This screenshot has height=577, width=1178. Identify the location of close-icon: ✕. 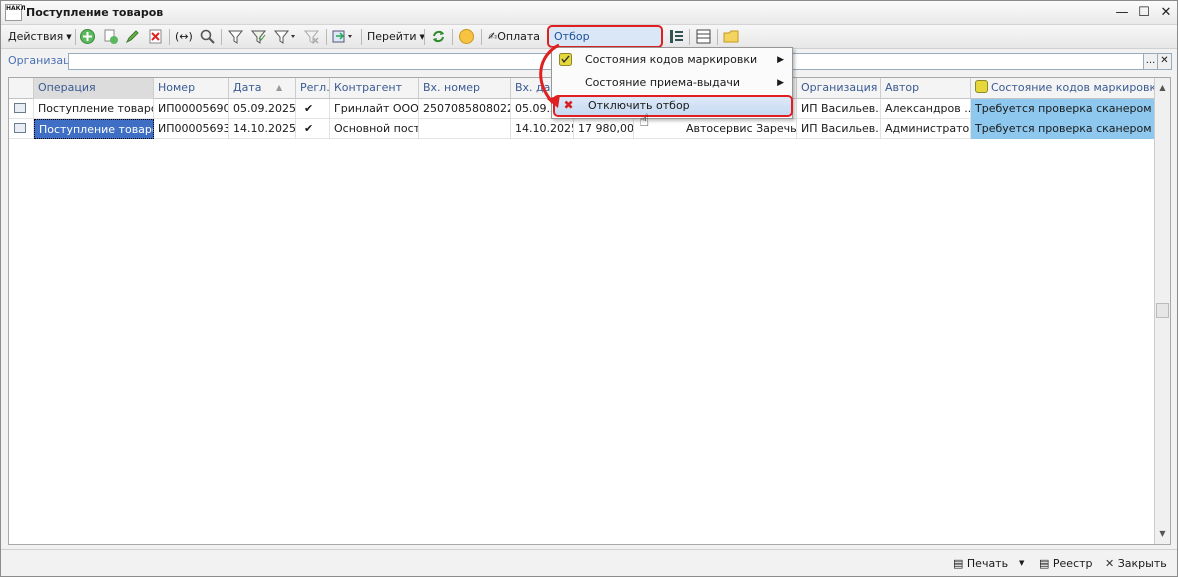
(1110, 563).